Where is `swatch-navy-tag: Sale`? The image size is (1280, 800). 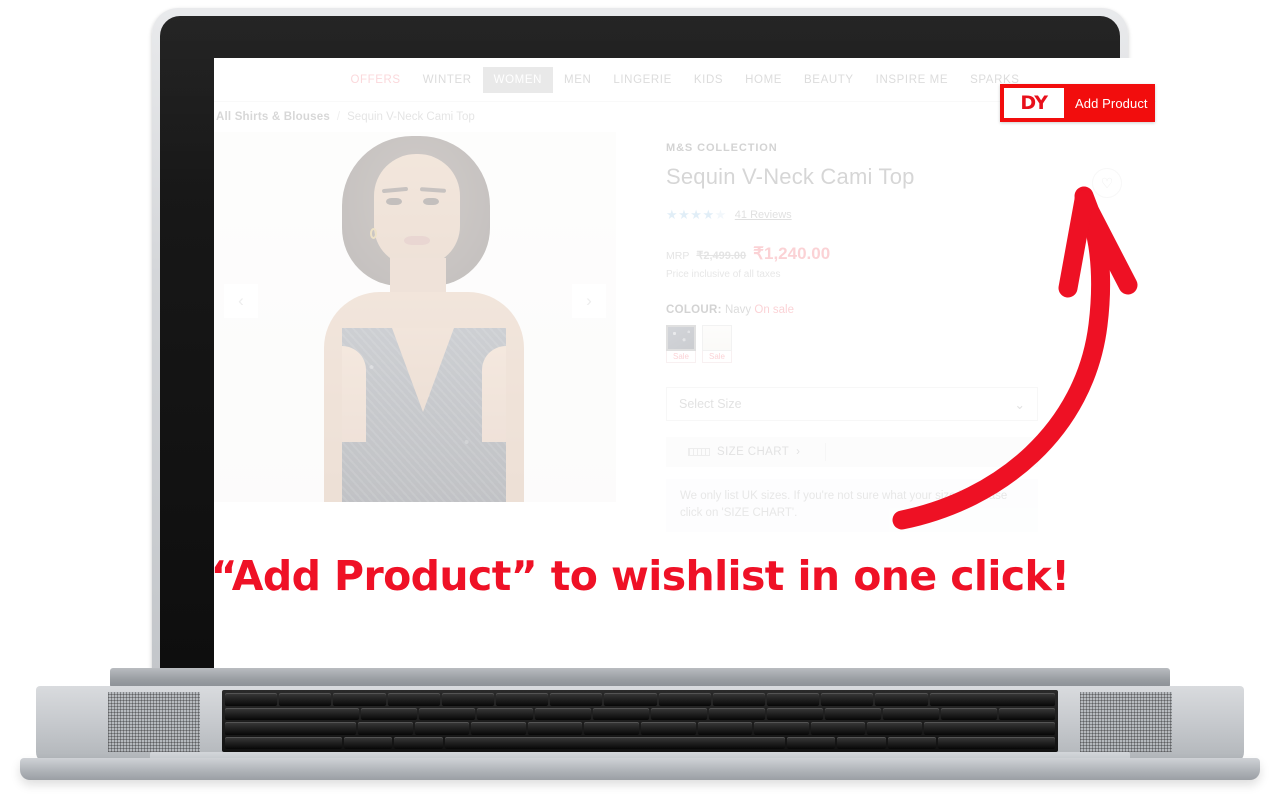
swatch-navy-tag: Sale is located at coordinates (681, 357).